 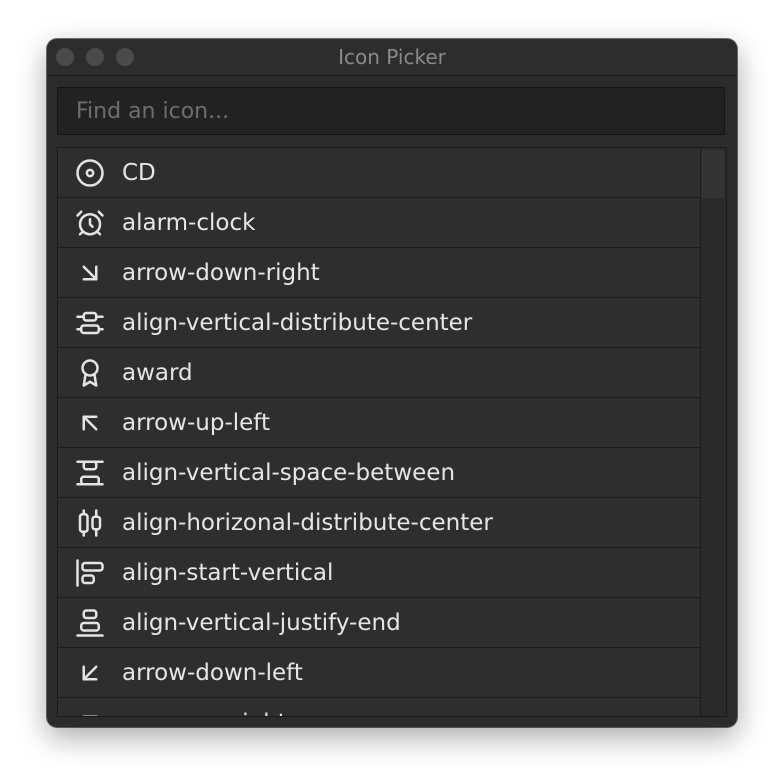 I want to click on window-title: Icon Picker, so click(x=392, y=57).